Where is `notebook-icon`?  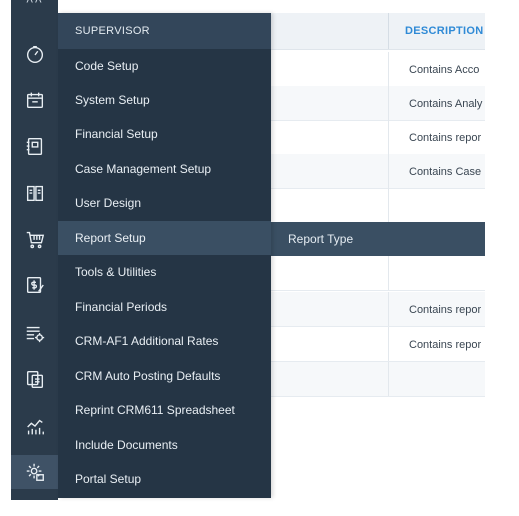
notebook-icon is located at coordinates (34, 146).